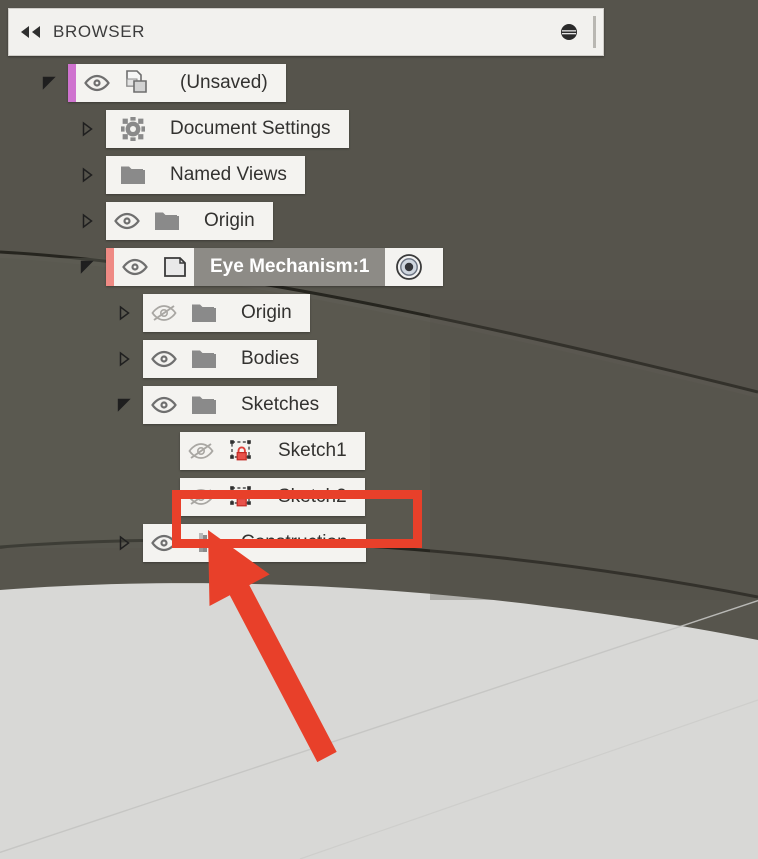 The height and width of the screenshot is (859, 758). I want to click on visibility-toggle-sketch1, so click(201, 451).